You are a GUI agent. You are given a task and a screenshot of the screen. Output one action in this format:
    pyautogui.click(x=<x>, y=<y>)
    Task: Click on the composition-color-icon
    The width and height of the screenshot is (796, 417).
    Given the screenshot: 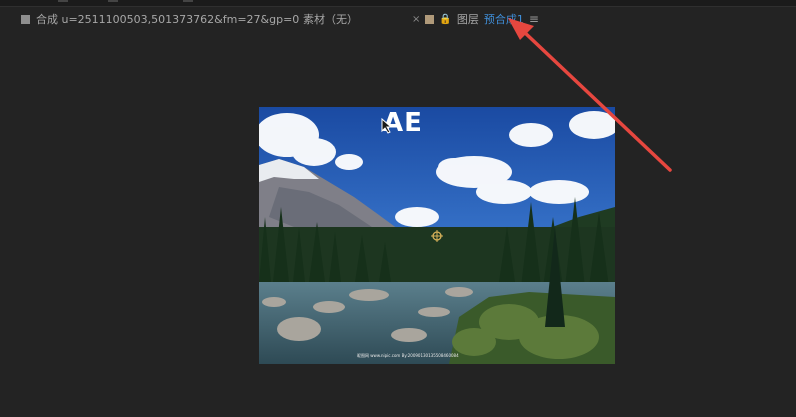 What is the action you would take?
    pyautogui.click(x=25, y=19)
    